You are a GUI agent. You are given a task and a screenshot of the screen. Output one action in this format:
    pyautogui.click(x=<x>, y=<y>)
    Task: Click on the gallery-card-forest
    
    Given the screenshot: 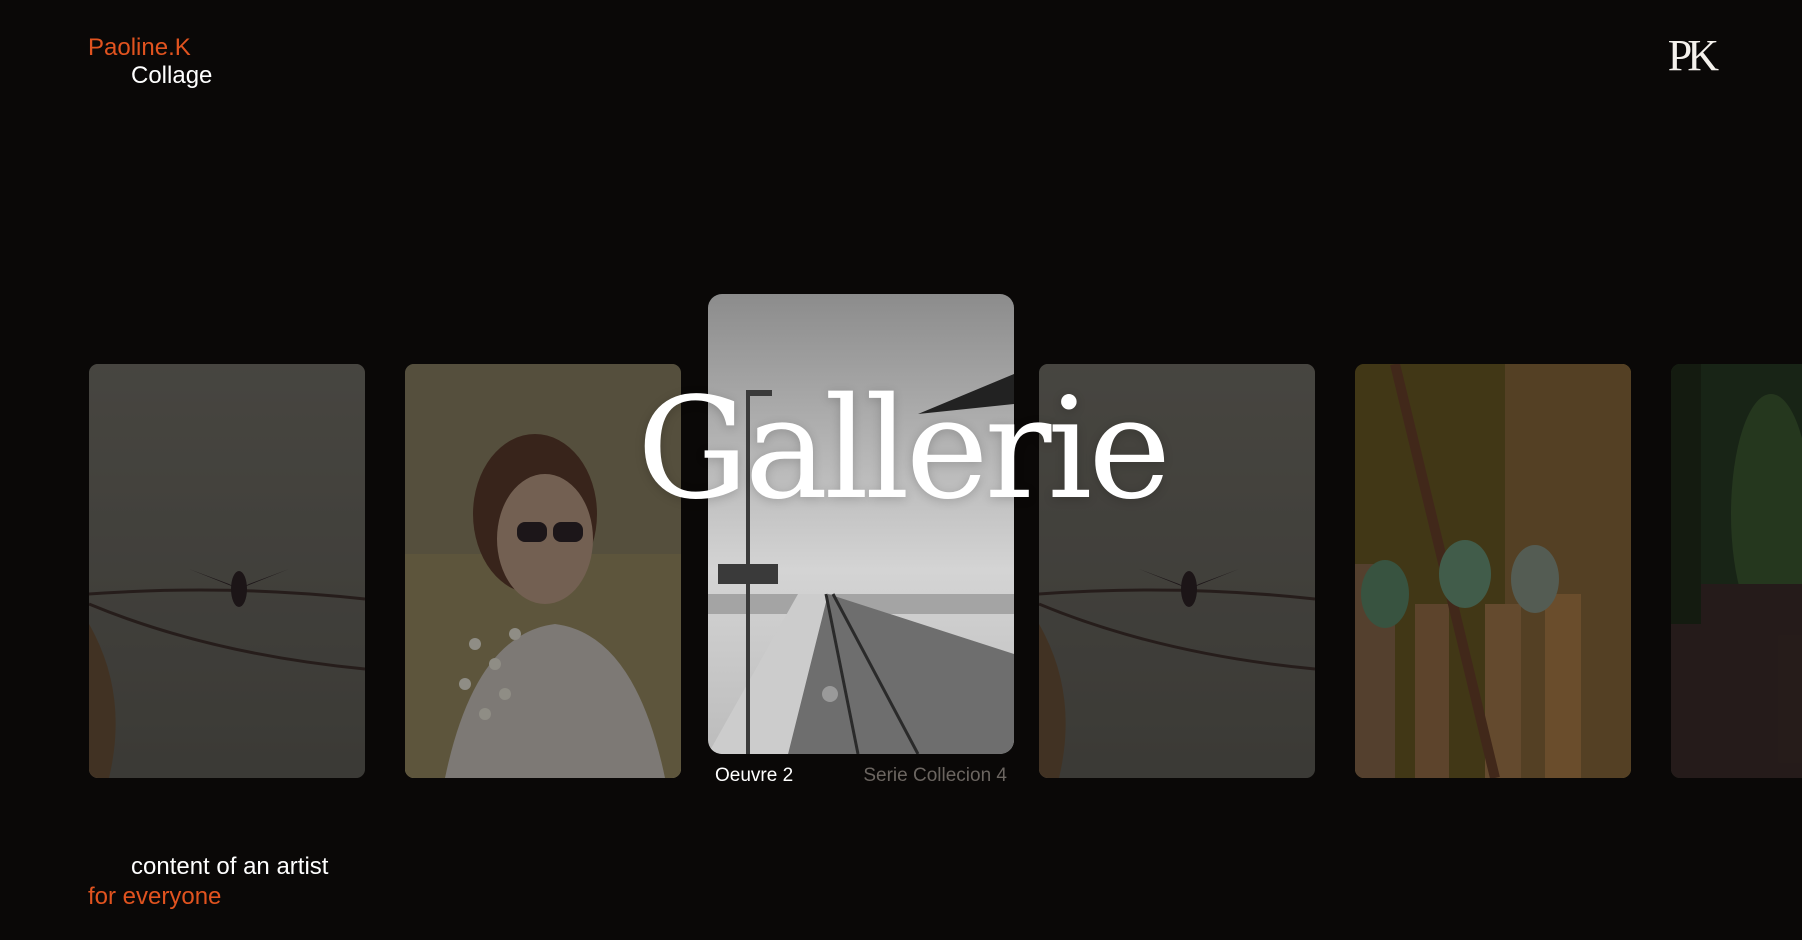 What is the action you would take?
    pyautogui.click(x=1736, y=571)
    